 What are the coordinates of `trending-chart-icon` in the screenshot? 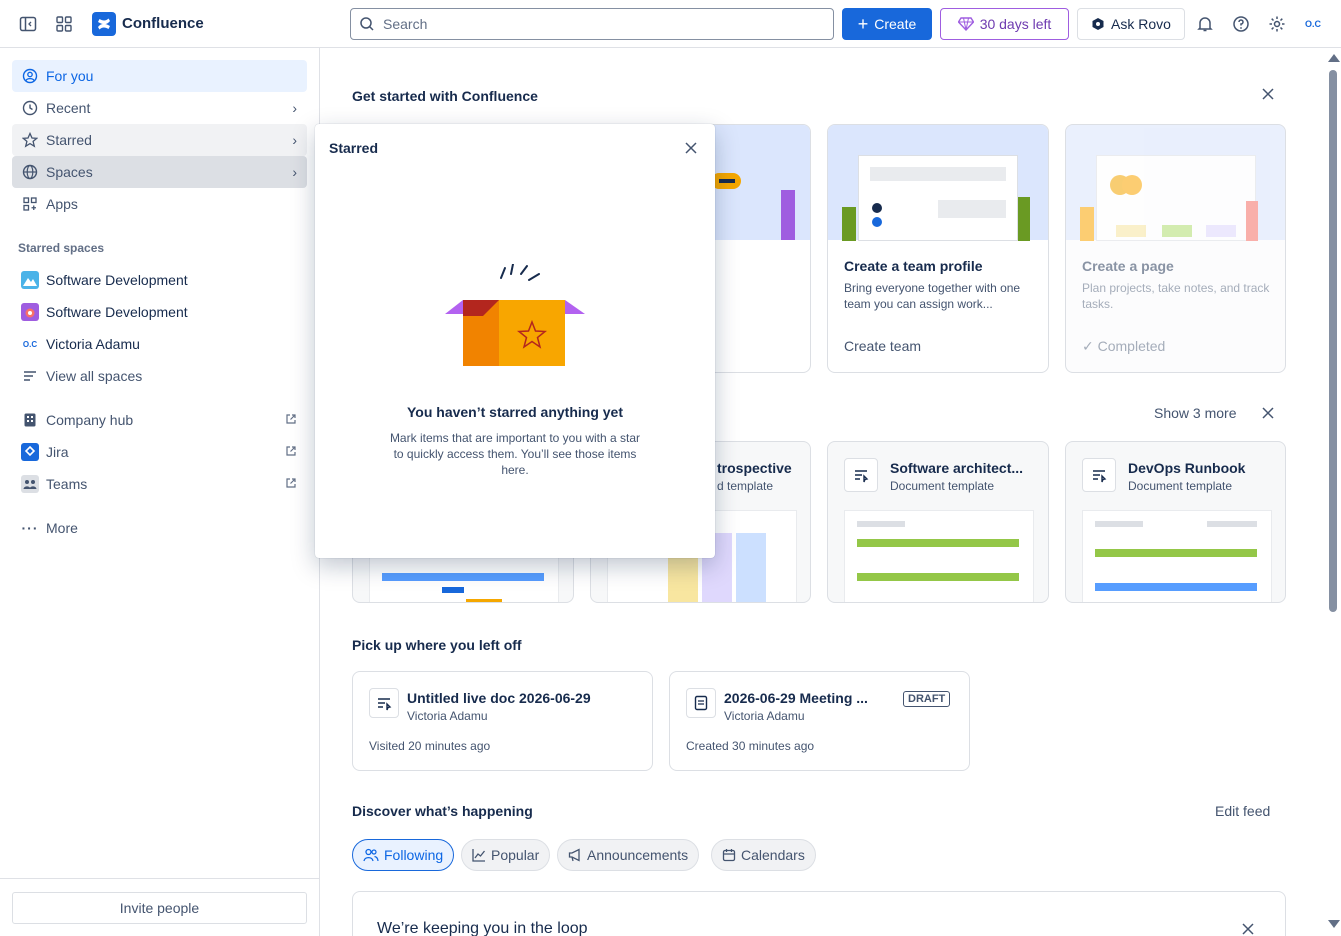 It's located at (479, 855).